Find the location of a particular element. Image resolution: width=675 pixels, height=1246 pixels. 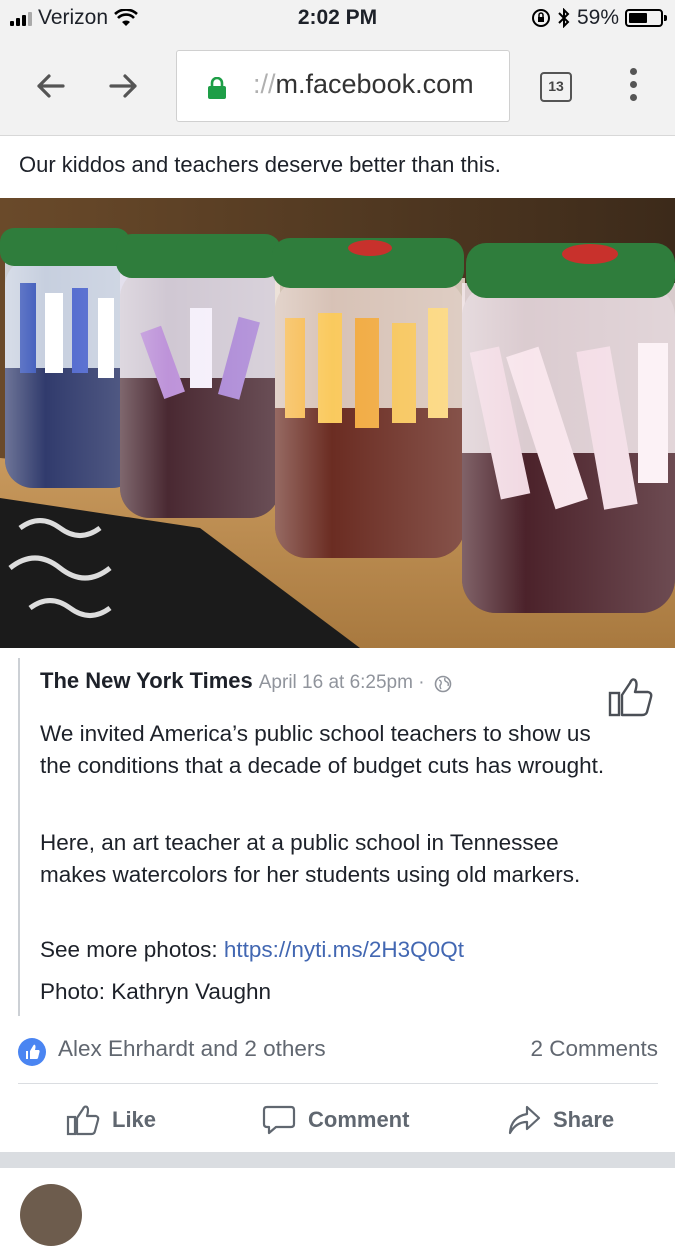

back-arrow-icon is located at coordinates (51, 86).